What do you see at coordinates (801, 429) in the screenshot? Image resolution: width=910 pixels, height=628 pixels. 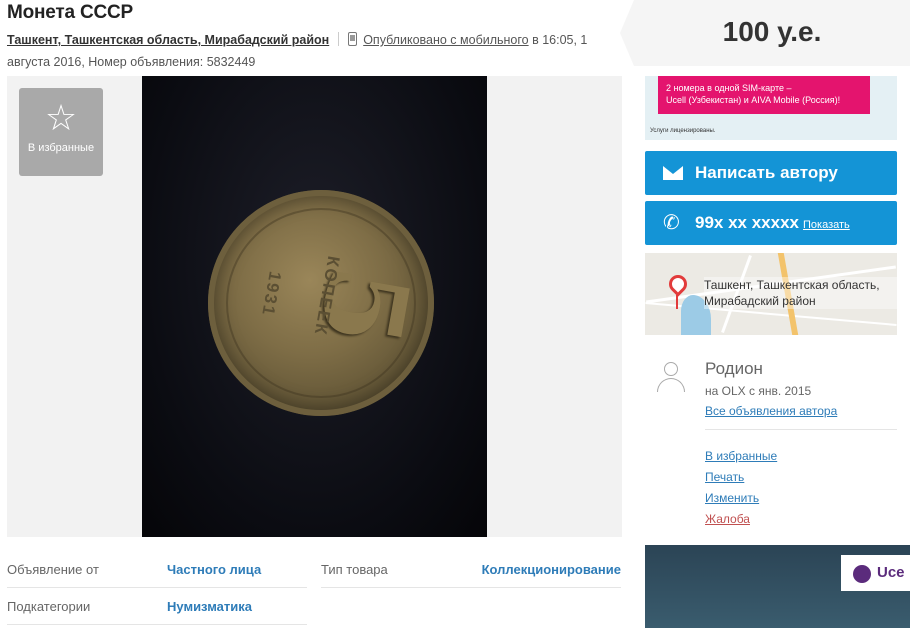 I see `divider` at bounding box center [801, 429].